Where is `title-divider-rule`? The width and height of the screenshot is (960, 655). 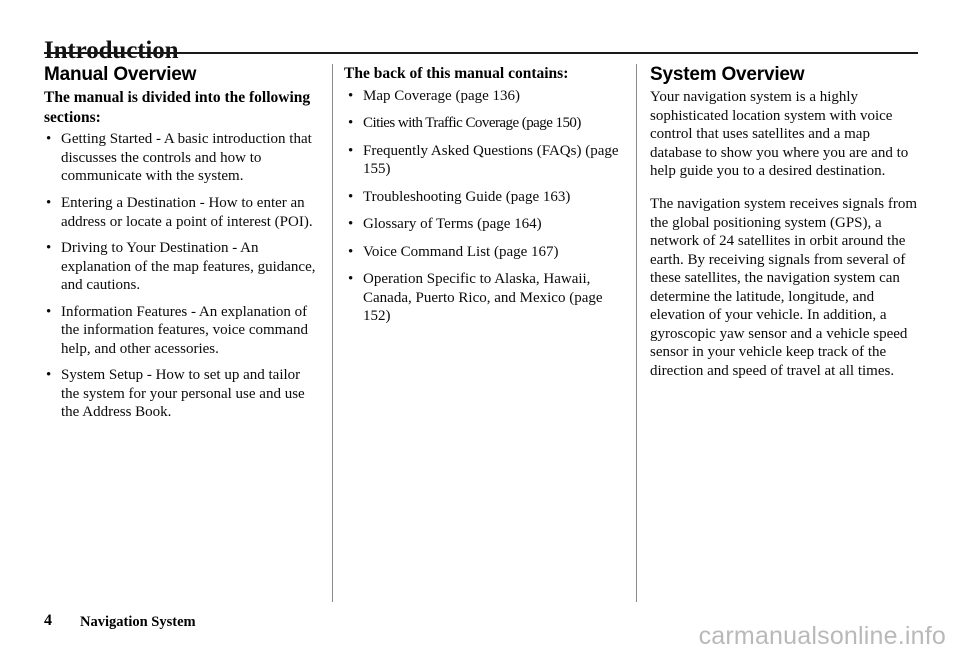
title-divider-rule is located at coordinates (481, 53).